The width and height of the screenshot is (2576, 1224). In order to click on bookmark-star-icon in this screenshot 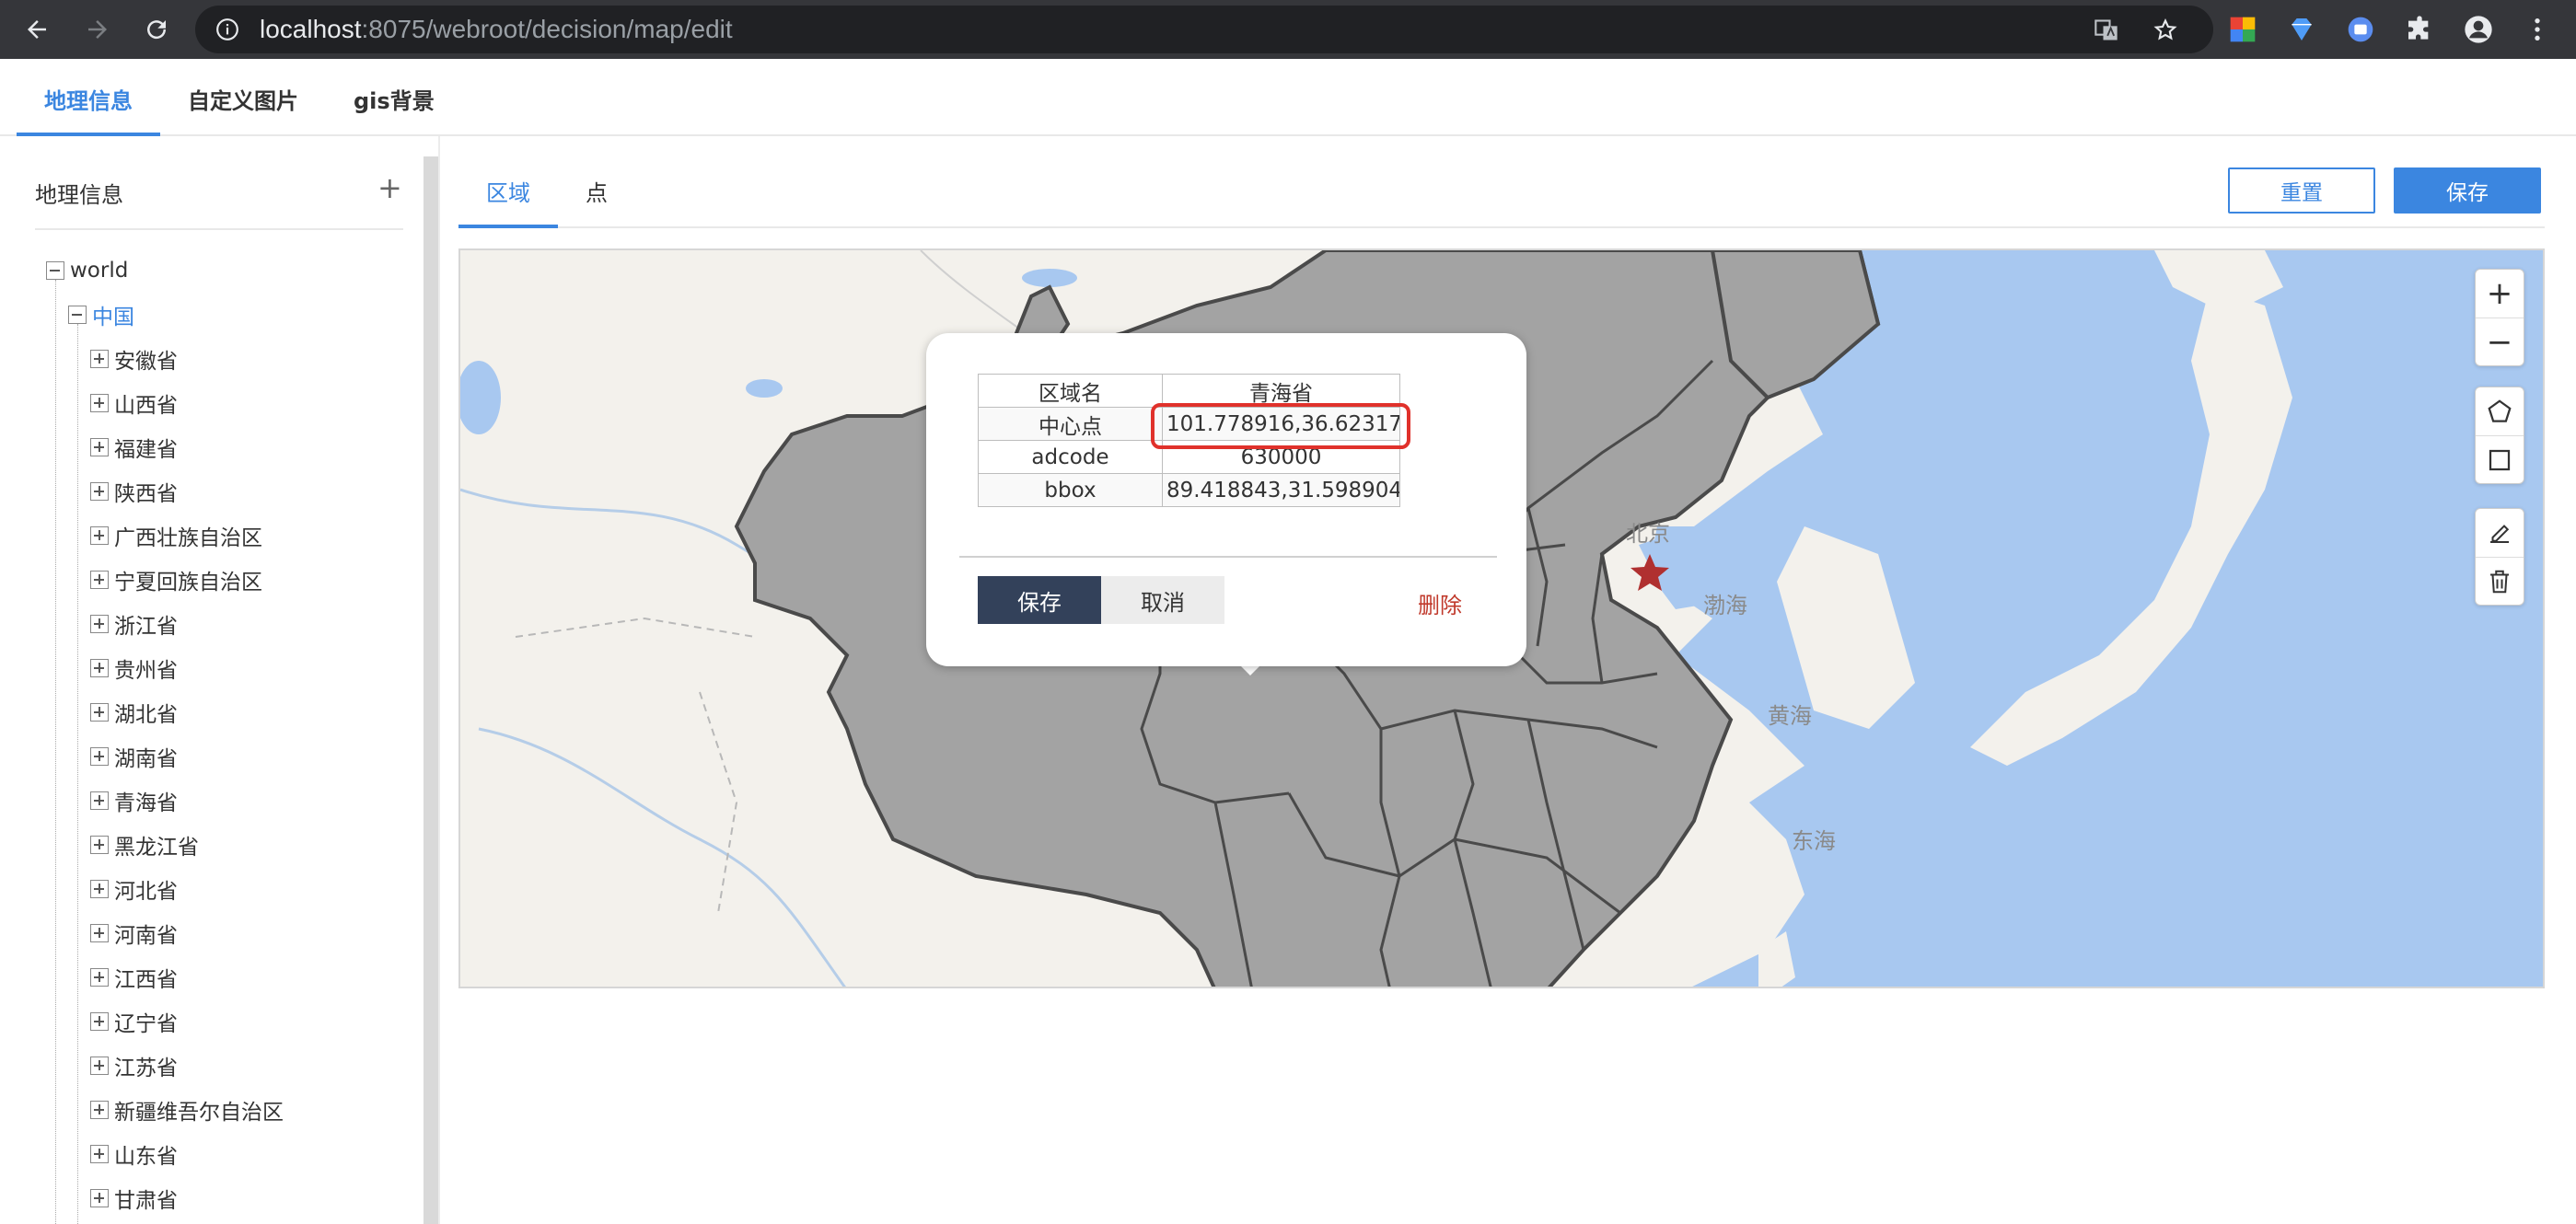, I will do `click(2165, 30)`.